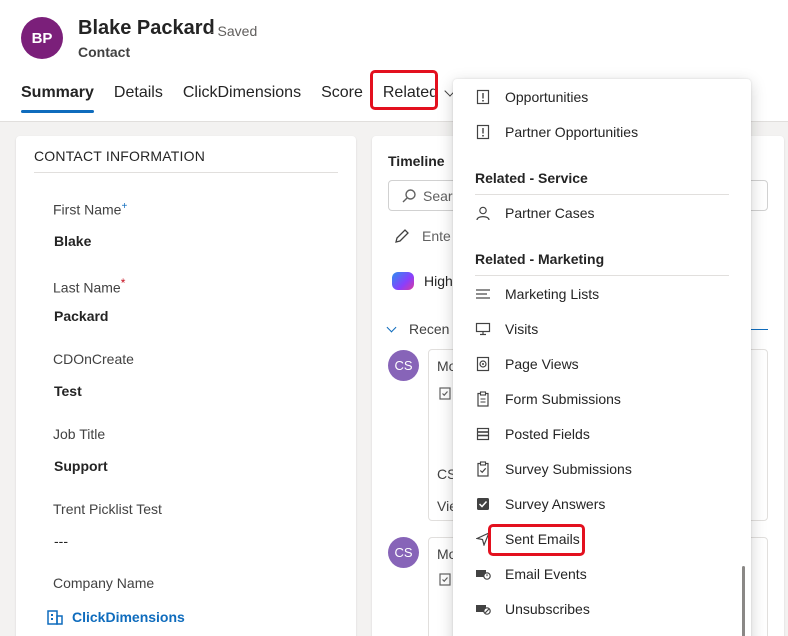 Image resolution: width=788 pixels, height=636 pixels. I want to click on menu-item-label: Page Views, so click(542, 364).